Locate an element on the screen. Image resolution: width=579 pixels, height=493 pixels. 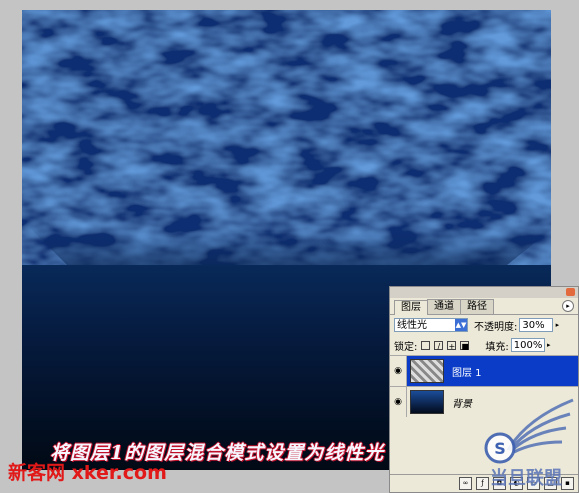
fill-slider-icon: ▸ is located at coordinates (549, 345).